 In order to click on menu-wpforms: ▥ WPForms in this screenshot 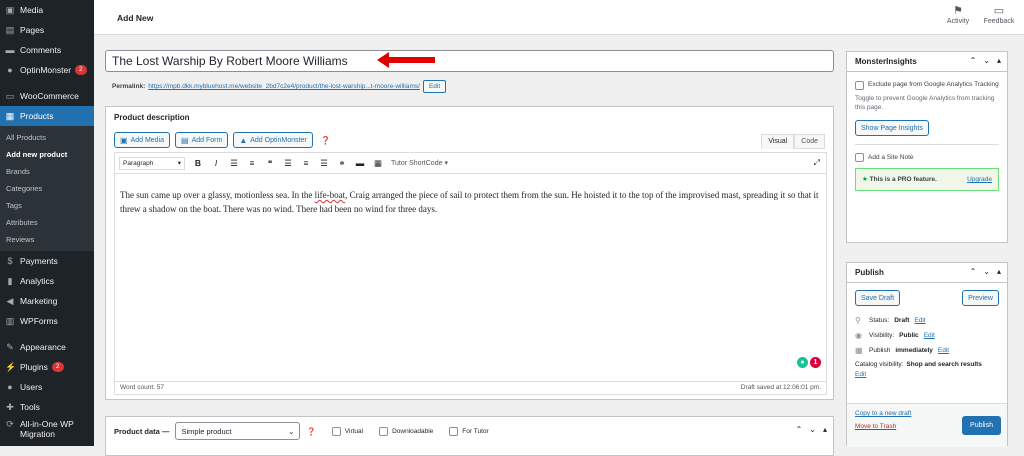, I will do `click(47, 321)`.